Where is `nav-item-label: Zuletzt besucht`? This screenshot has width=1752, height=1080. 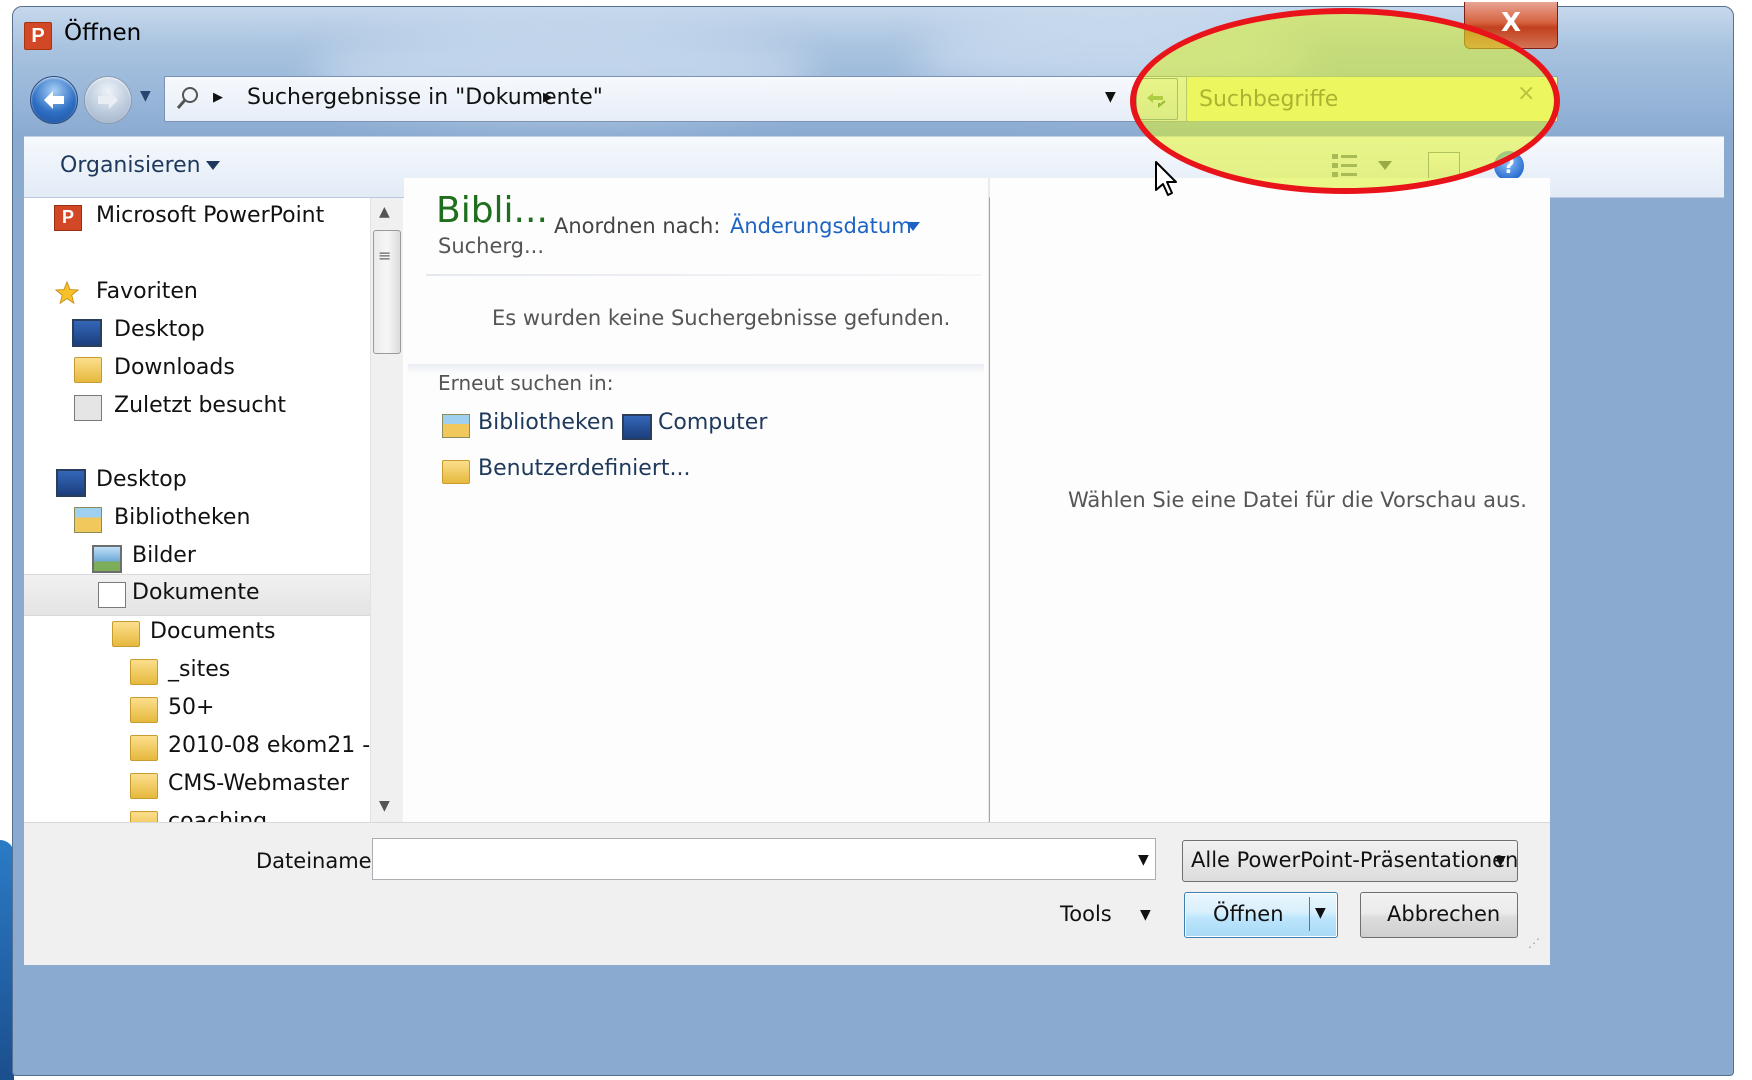
nav-item-label: Zuletzt besucht is located at coordinates (200, 405).